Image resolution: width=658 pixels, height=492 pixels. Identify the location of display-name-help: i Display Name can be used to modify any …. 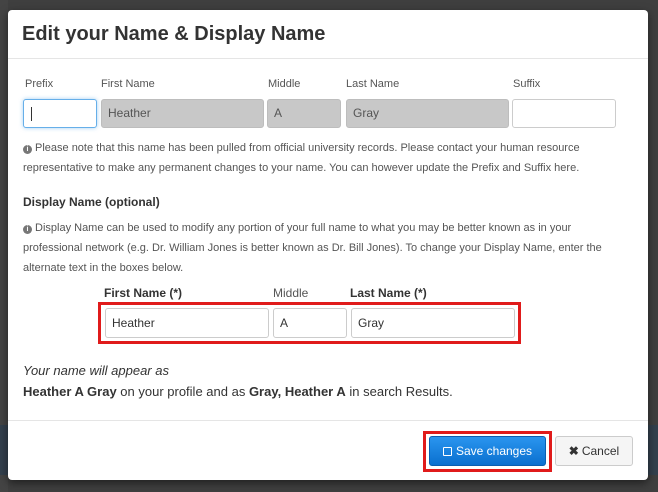
(323, 248).